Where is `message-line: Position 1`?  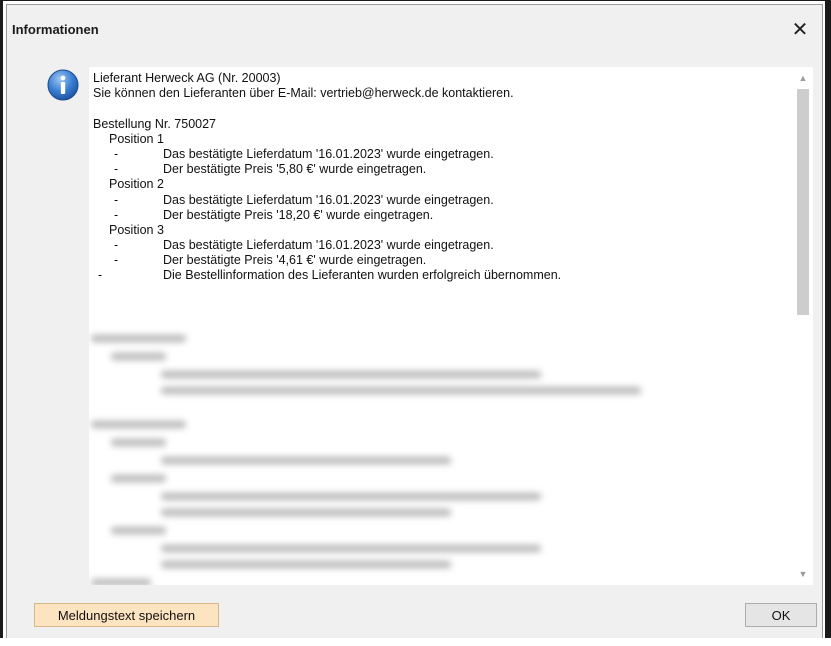
message-line: Position 1 is located at coordinates (440, 139).